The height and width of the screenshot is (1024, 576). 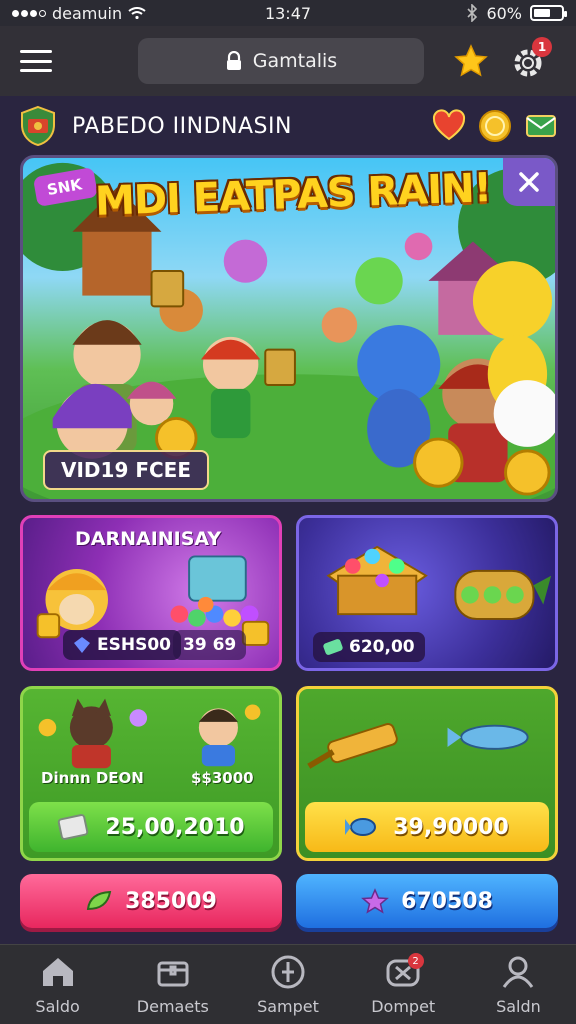 I want to click on menu-button, so click(x=36, y=61).